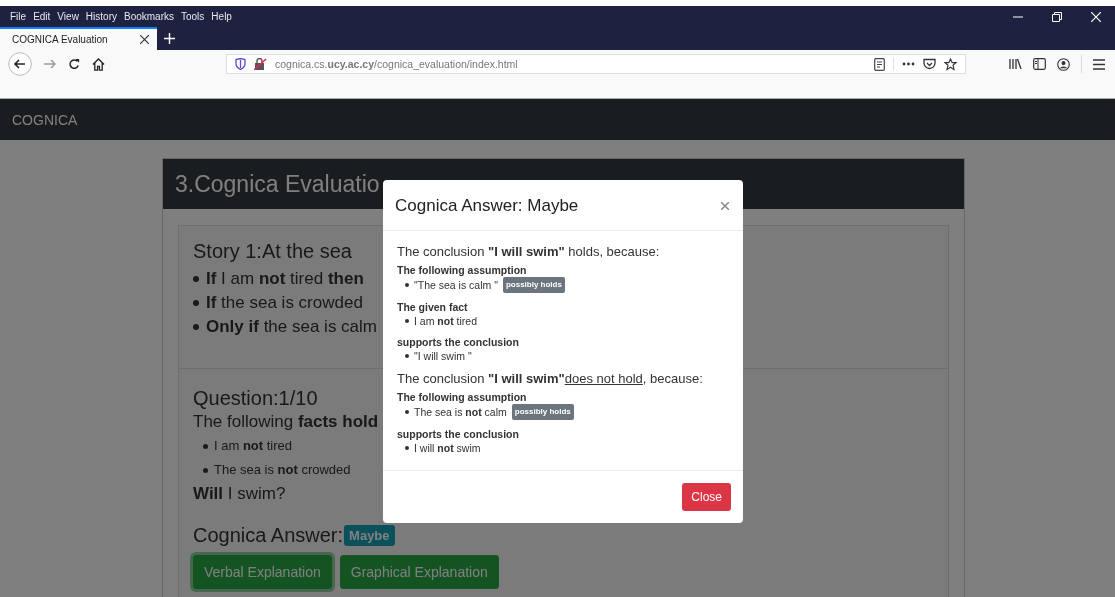 The width and height of the screenshot is (1115, 597). What do you see at coordinates (487, 206) in the screenshot?
I see `dialog-title: Cognica Answer: Maybe` at bounding box center [487, 206].